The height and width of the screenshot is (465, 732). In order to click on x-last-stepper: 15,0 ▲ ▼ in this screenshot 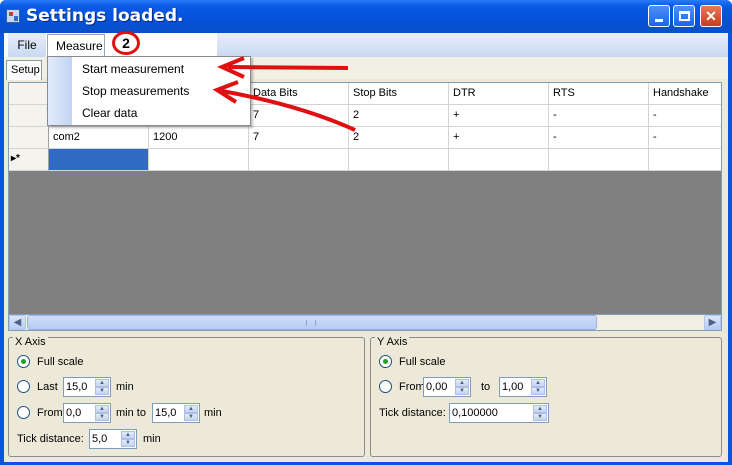, I will do `click(87, 387)`.